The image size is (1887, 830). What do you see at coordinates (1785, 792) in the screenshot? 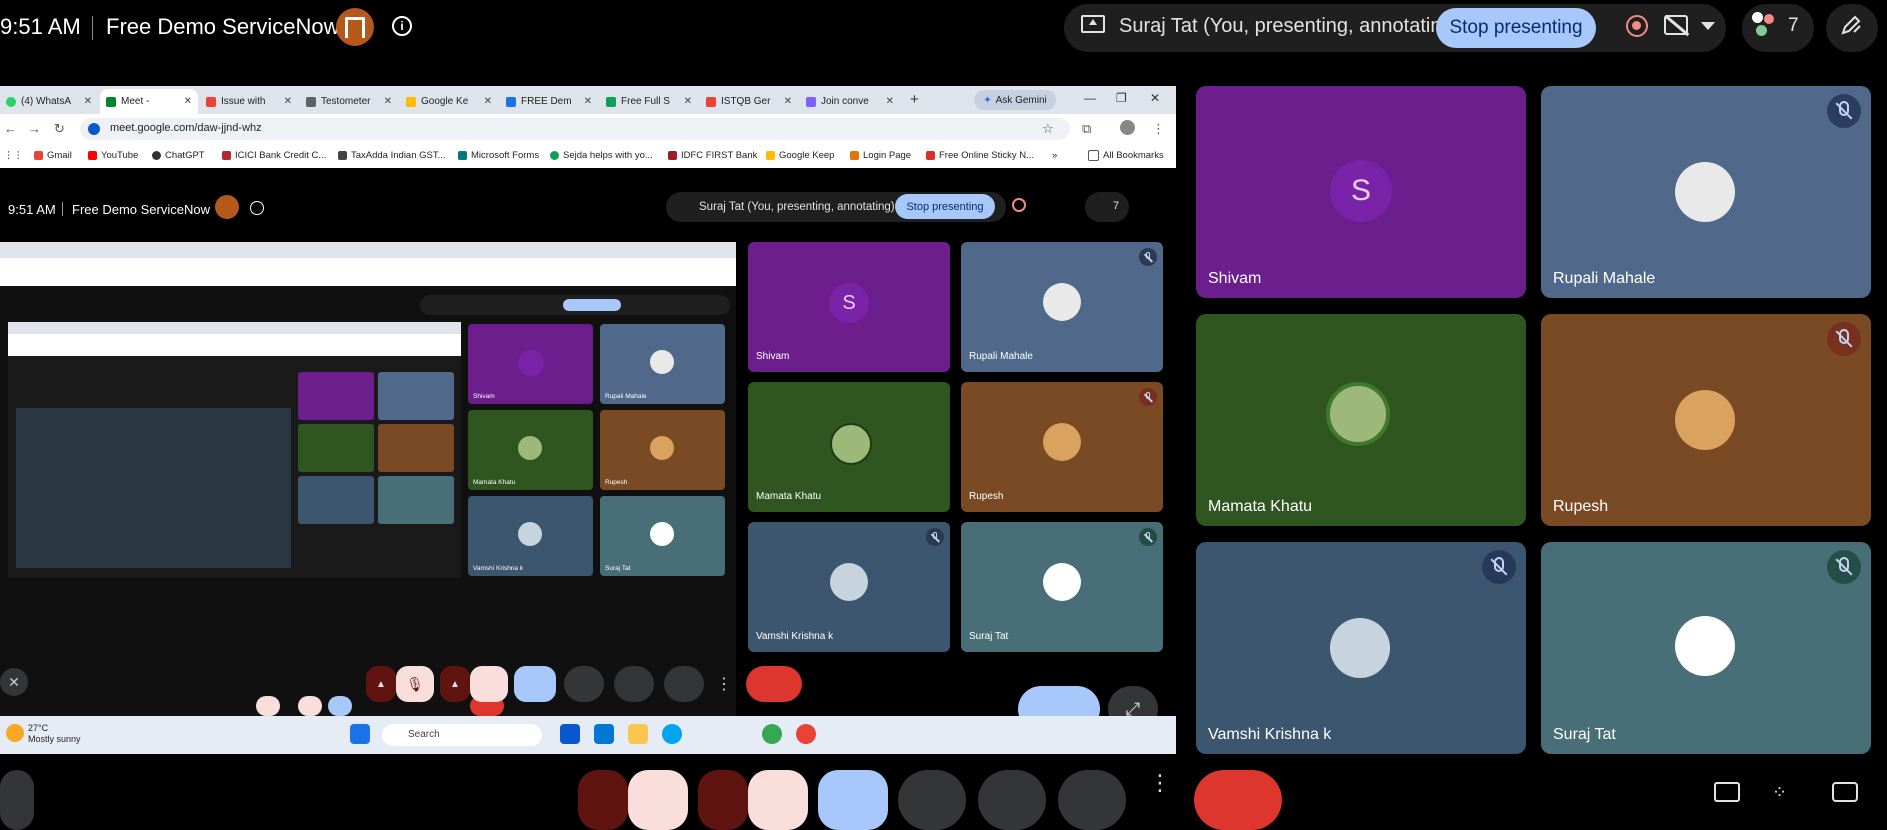
I see `activities-icon: ⁘` at bounding box center [1785, 792].